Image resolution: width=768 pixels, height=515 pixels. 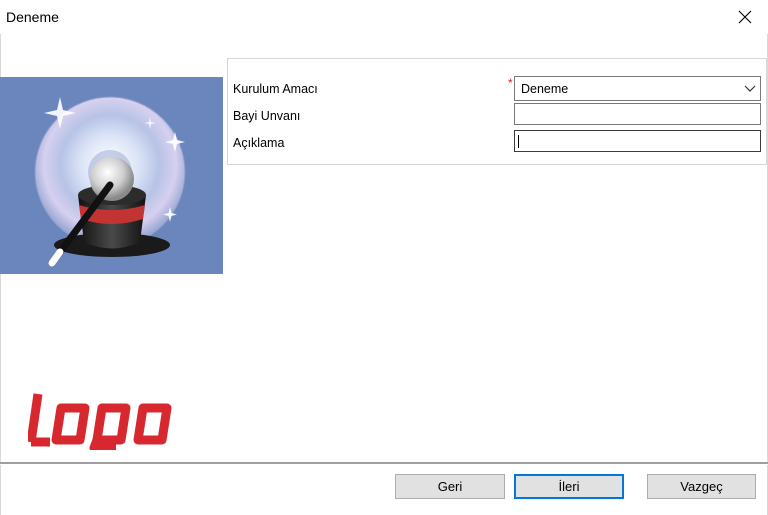 I want to click on aciklama-input, so click(x=637, y=141).